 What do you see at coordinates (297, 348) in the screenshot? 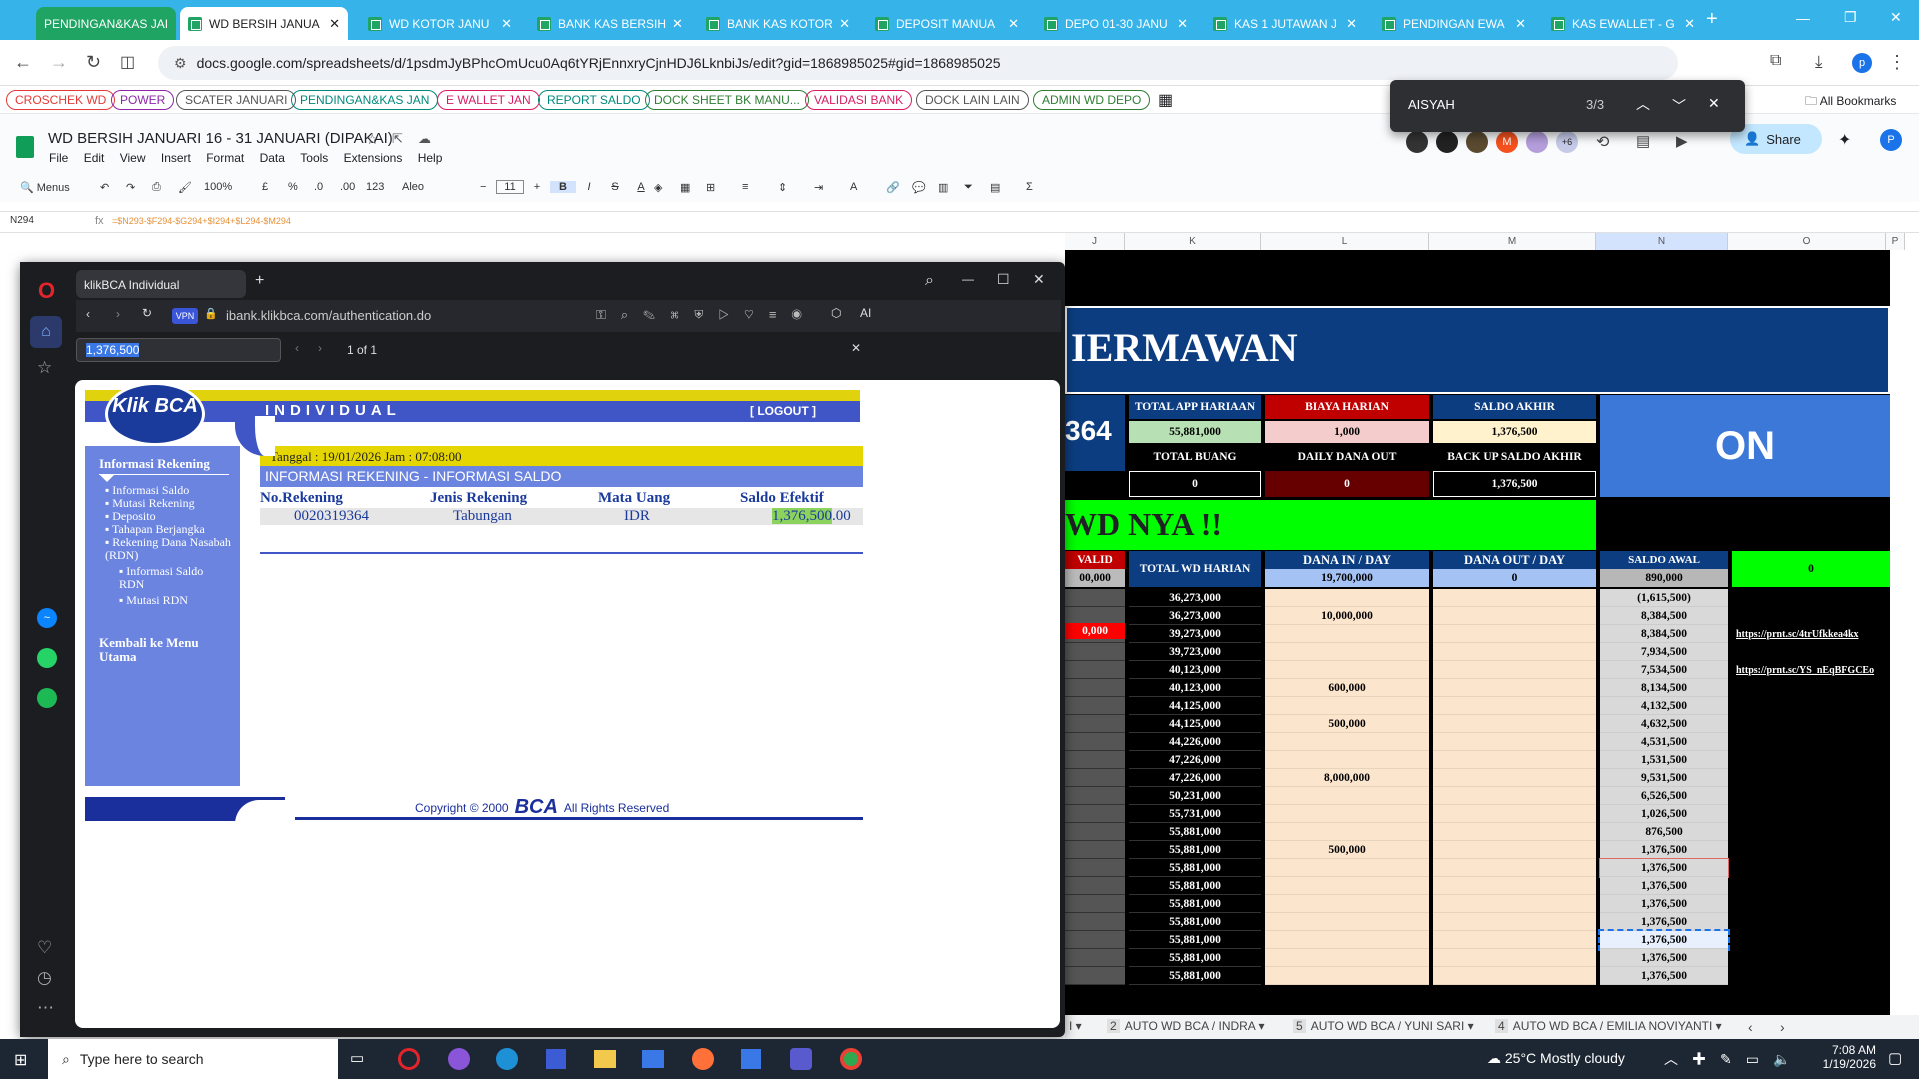
I see `find-prev-icon: ‹` at bounding box center [297, 348].